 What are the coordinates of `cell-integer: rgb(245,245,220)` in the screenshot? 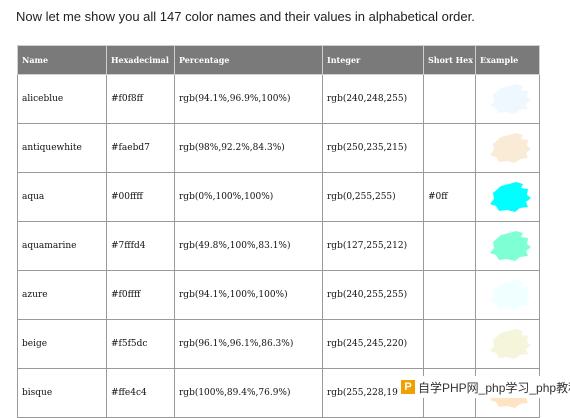 It's located at (373, 344).